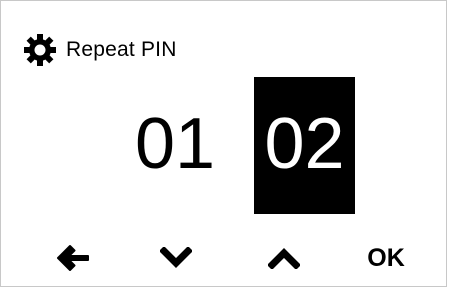 Image resolution: width=449 pixels, height=289 pixels. I want to click on chevron-up-icon, so click(284, 258).